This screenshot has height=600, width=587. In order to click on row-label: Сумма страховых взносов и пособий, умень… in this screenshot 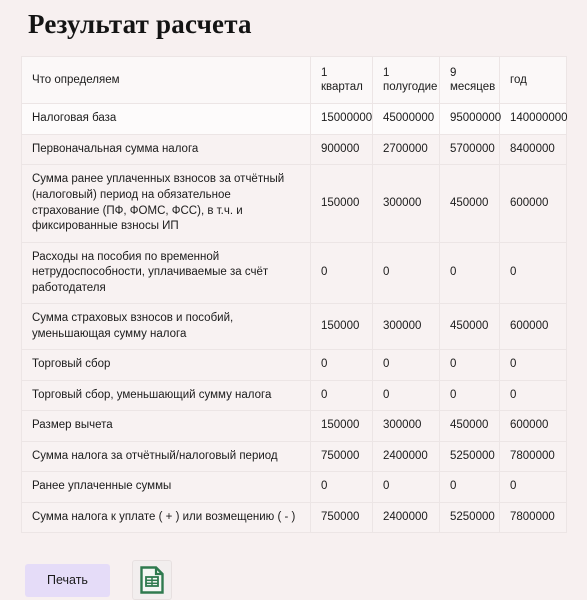, I will do `click(166, 327)`.